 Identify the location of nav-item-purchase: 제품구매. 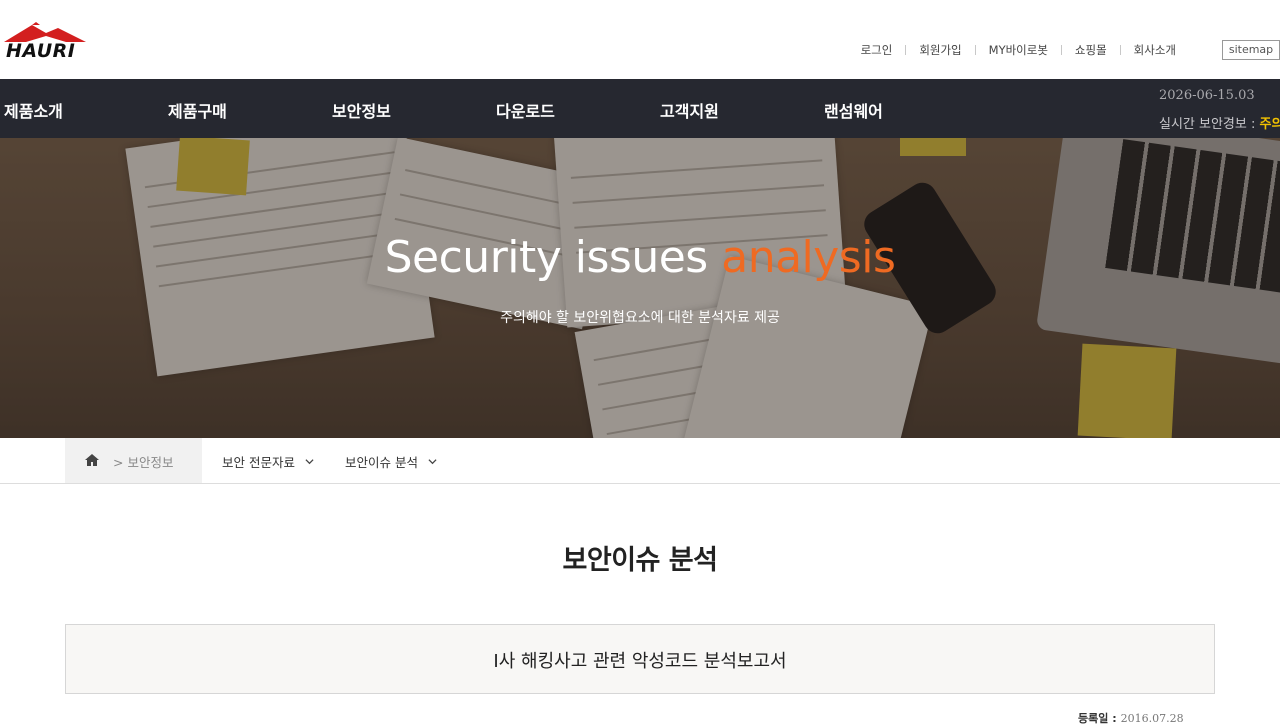
(197, 110).